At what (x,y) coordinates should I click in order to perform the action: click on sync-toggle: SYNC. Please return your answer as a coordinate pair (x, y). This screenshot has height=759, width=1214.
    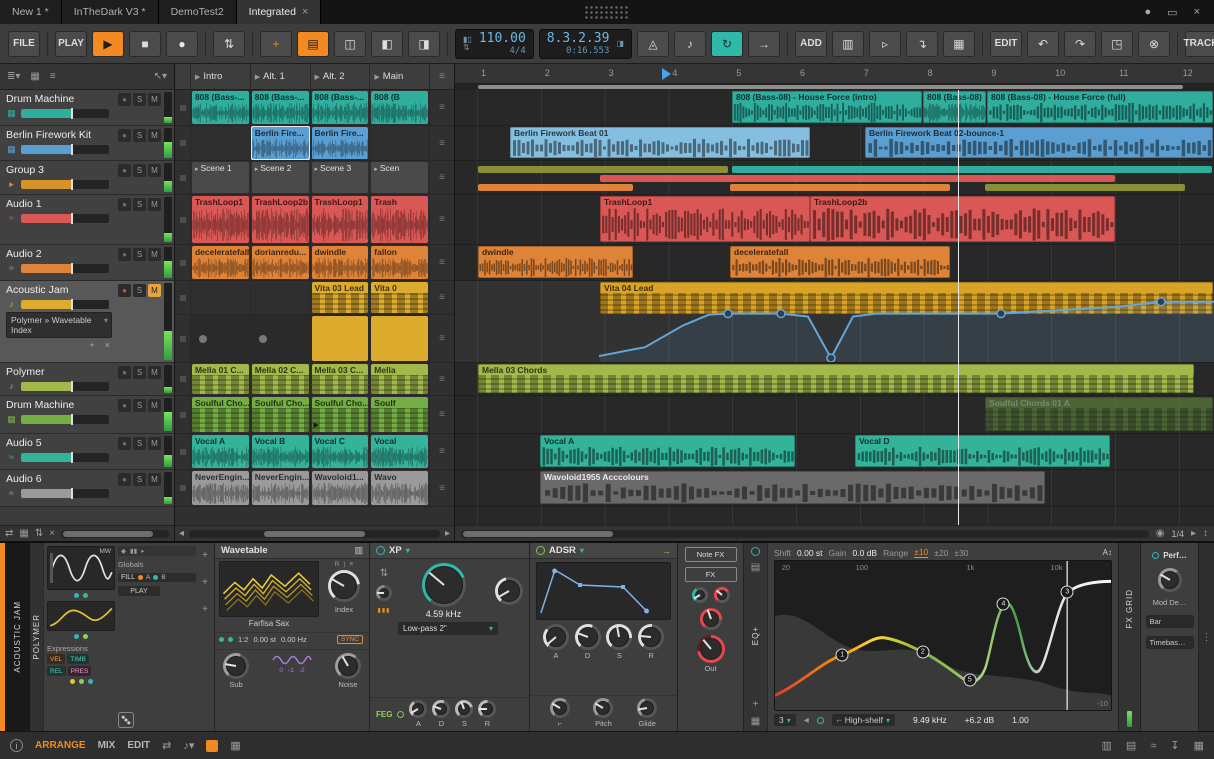
    Looking at the image, I should click on (349, 639).